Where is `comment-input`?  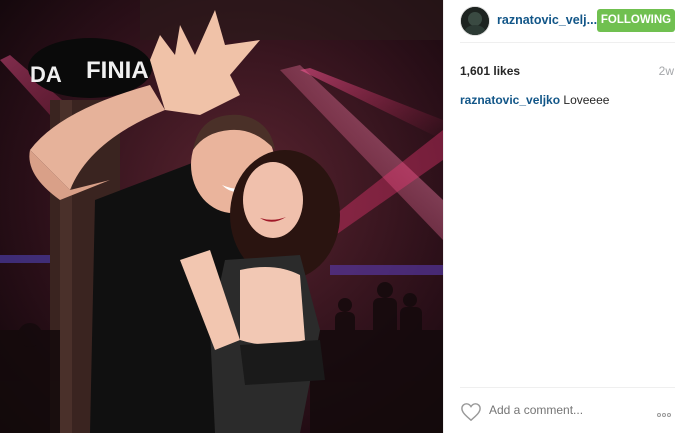
comment-input is located at coordinates (549, 410).